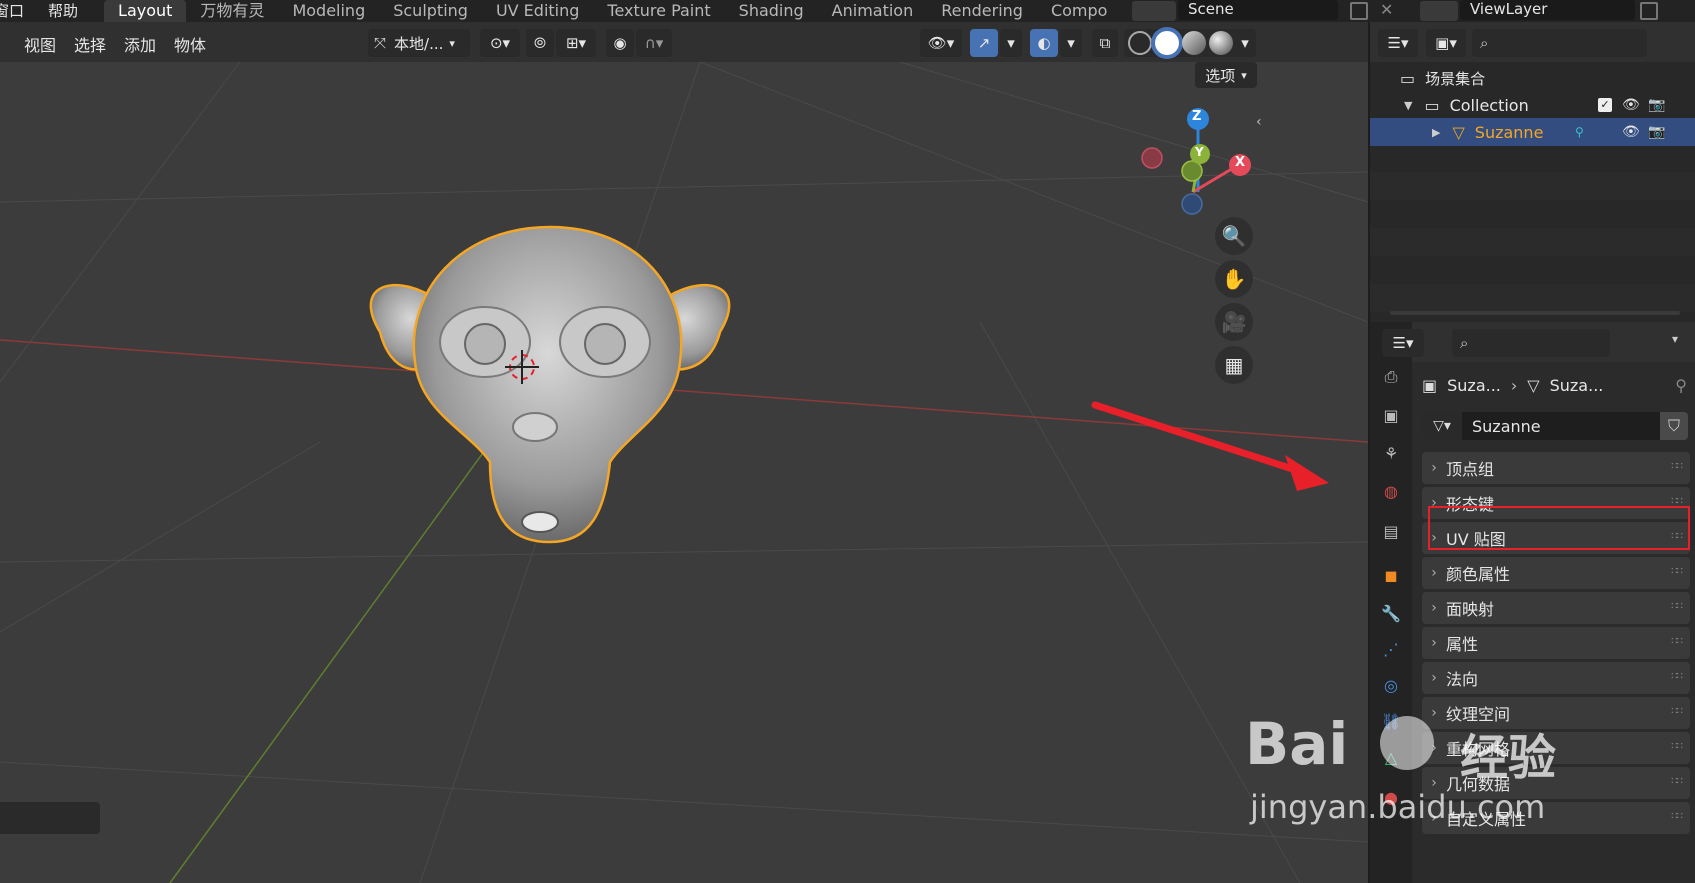  I want to click on zoom-icon: 🔍, so click(1234, 236).